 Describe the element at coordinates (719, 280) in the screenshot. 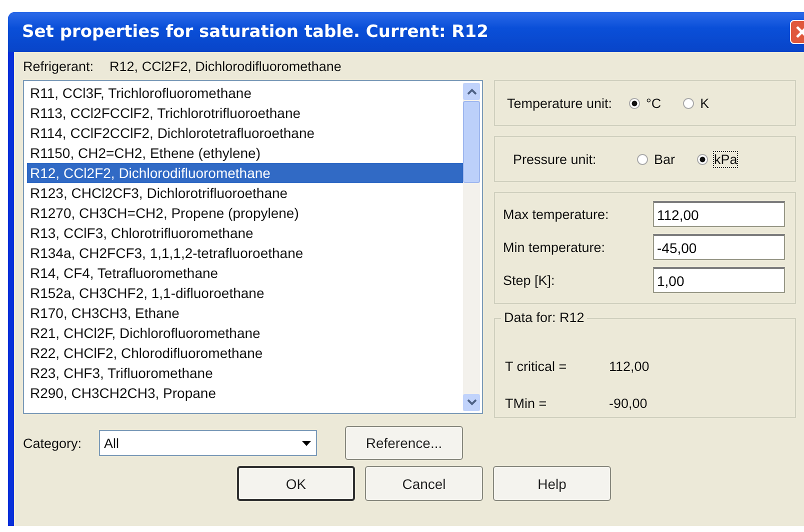

I see `input-field: 1,00` at that location.